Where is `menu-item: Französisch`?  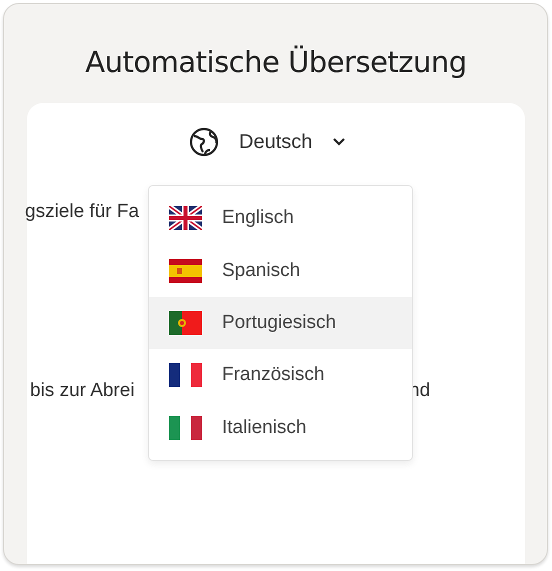 menu-item: Französisch is located at coordinates (280, 375).